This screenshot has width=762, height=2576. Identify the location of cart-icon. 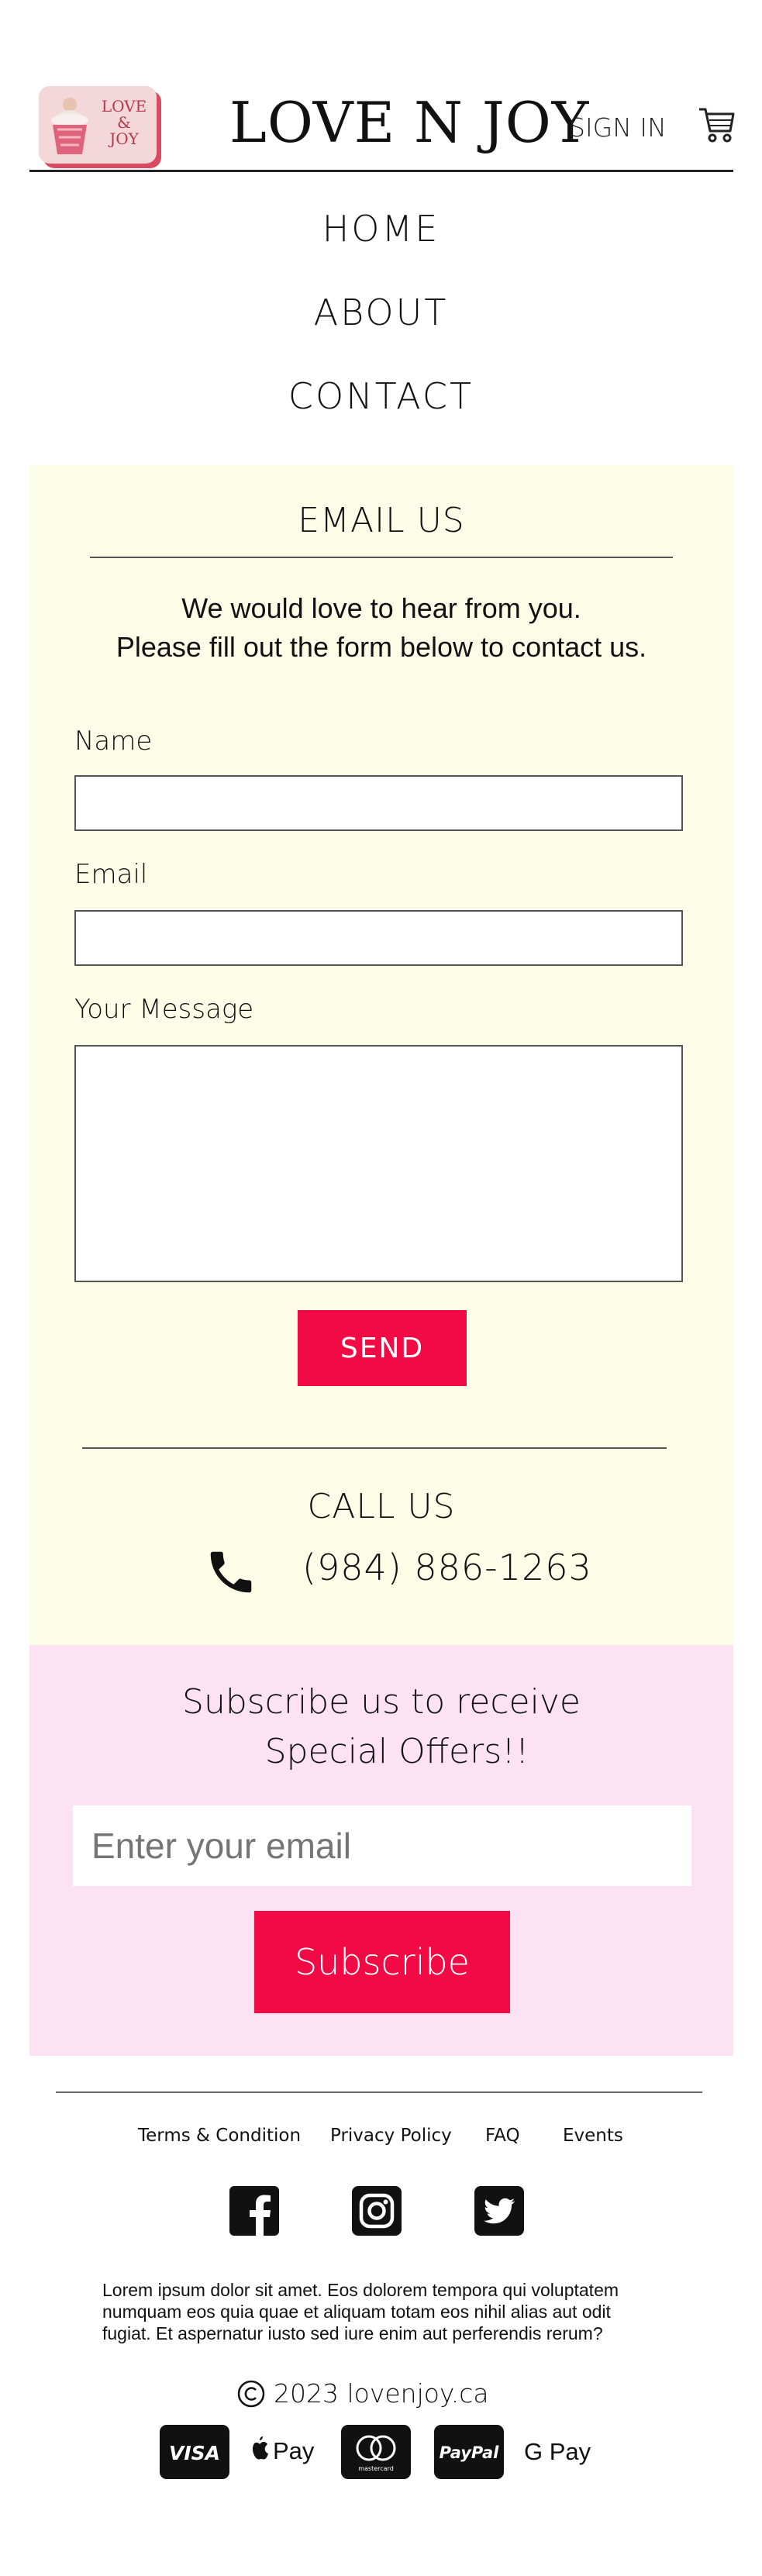
(716, 124).